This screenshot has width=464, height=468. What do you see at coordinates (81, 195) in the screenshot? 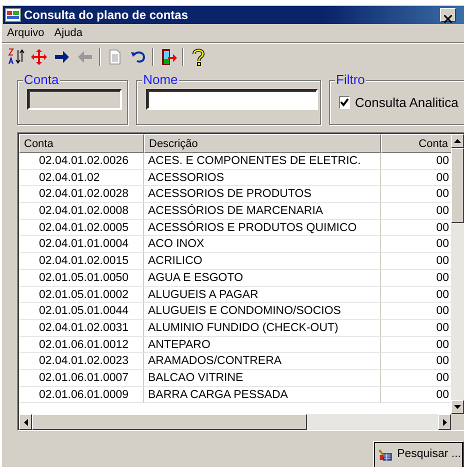
I see `table-cell: 02.04.01.02.0028` at bounding box center [81, 195].